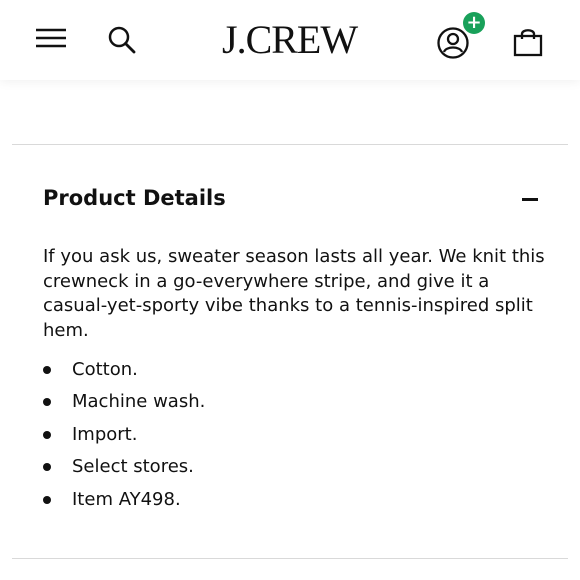  What do you see at coordinates (293, 503) in the screenshot?
I see `list-item: Item AY498.` at bounding box center [293, 503].